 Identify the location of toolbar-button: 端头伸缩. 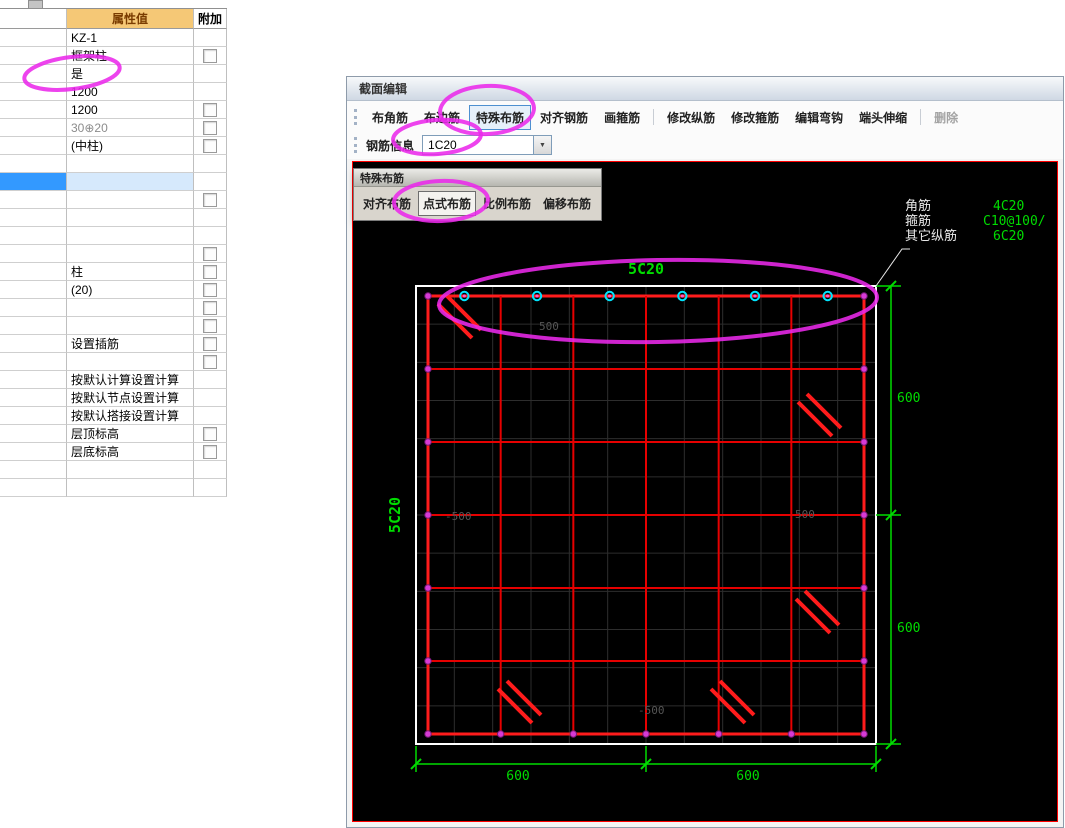
(883, 117).